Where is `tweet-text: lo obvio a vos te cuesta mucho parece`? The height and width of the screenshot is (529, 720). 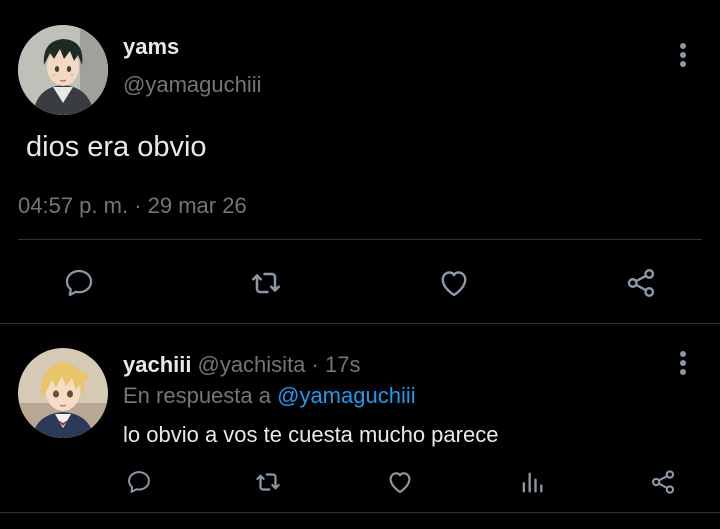
tweet-text: lo obvio a vos te cuesta mucho parece is located at coordinates (311, 434).